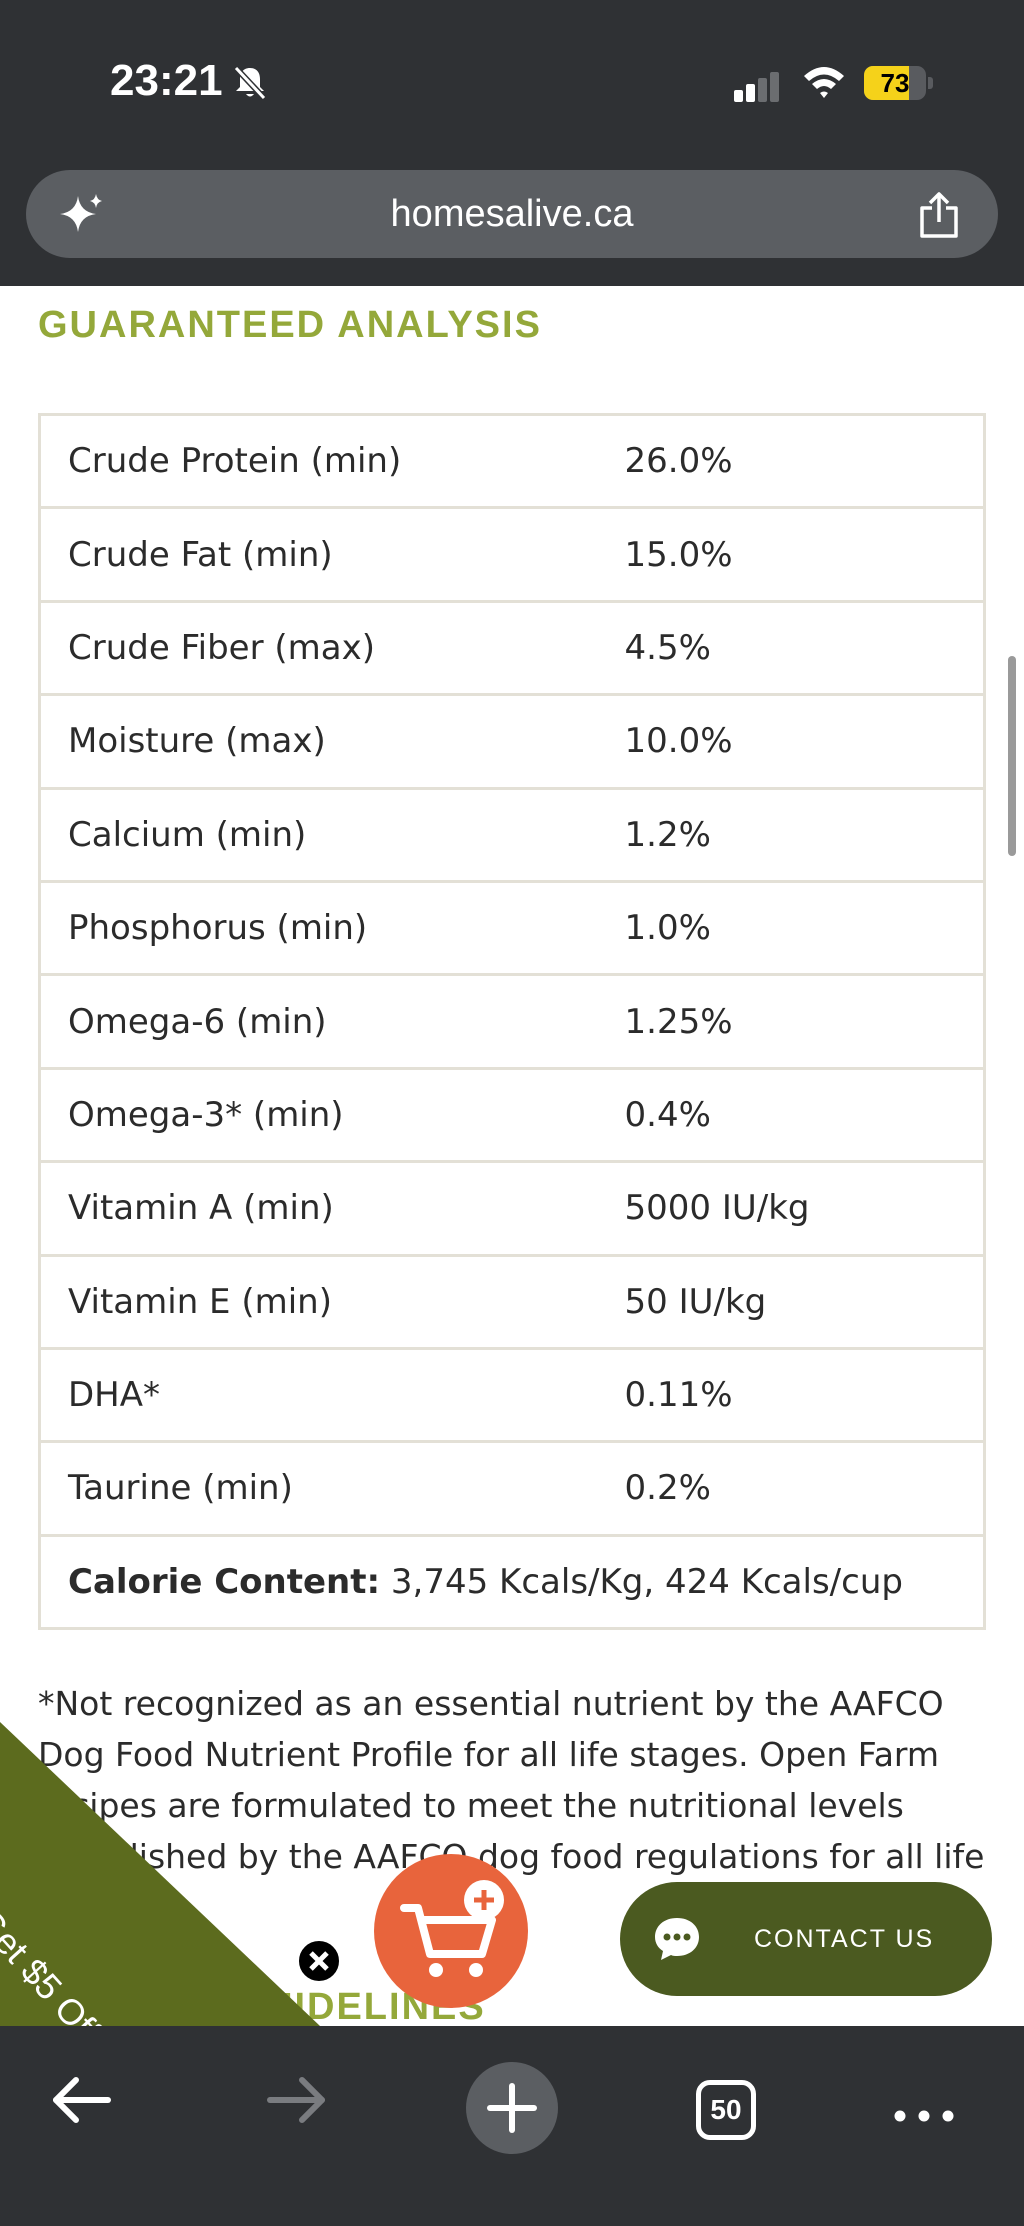 The image size is (1024, 2226). I want to click on nutrient-name: Omega-6 (min), so click(197, 1021).